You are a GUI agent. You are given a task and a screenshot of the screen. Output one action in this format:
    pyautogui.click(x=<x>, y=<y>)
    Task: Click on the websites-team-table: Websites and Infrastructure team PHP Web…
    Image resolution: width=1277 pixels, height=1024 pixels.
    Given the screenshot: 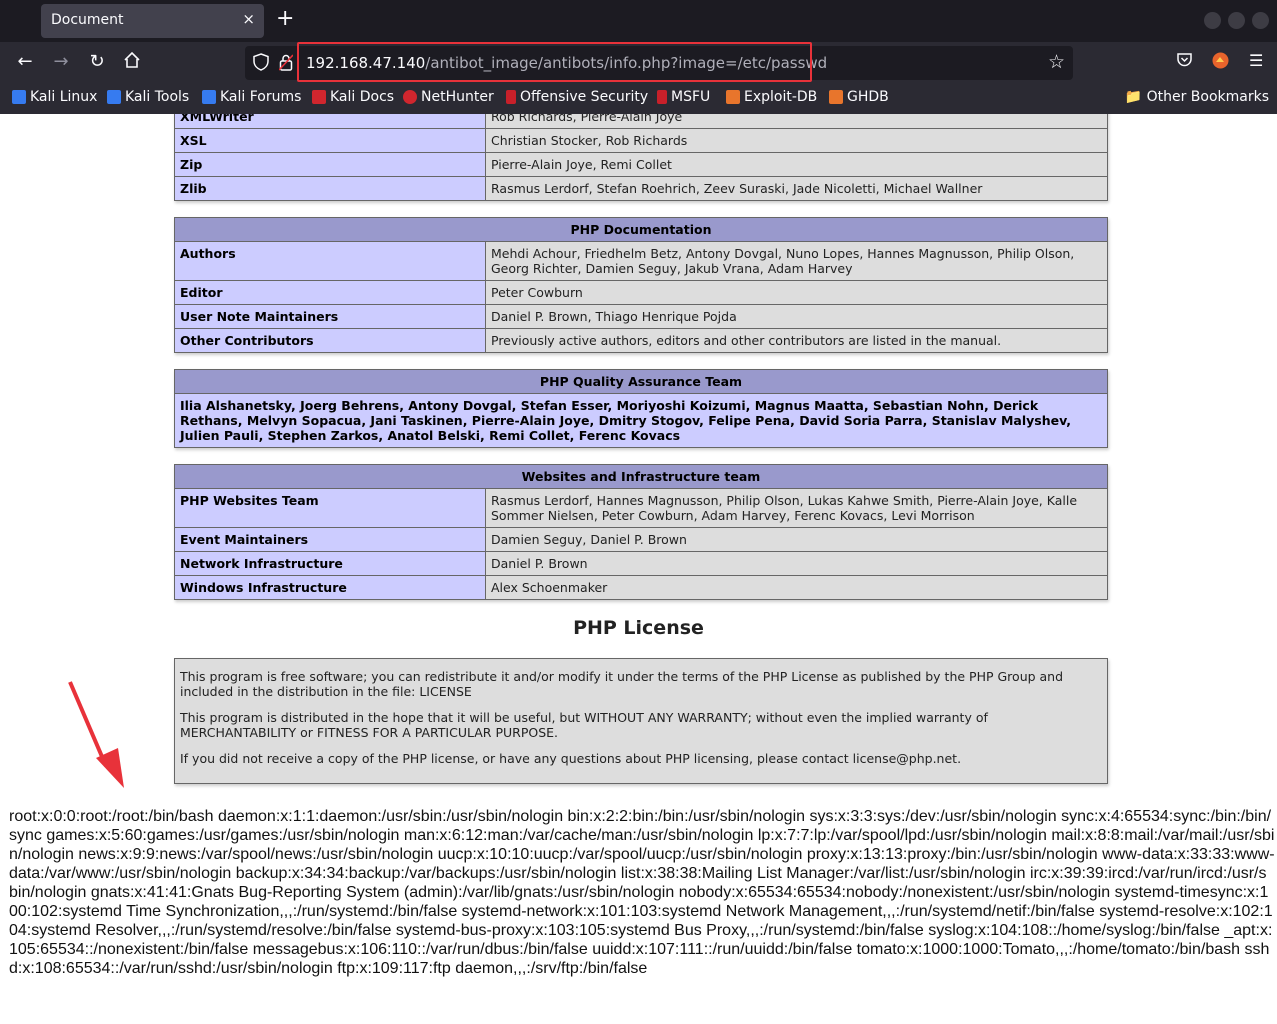 What is the action you would take?
    pyautogui.click(x=641, y=532)
    